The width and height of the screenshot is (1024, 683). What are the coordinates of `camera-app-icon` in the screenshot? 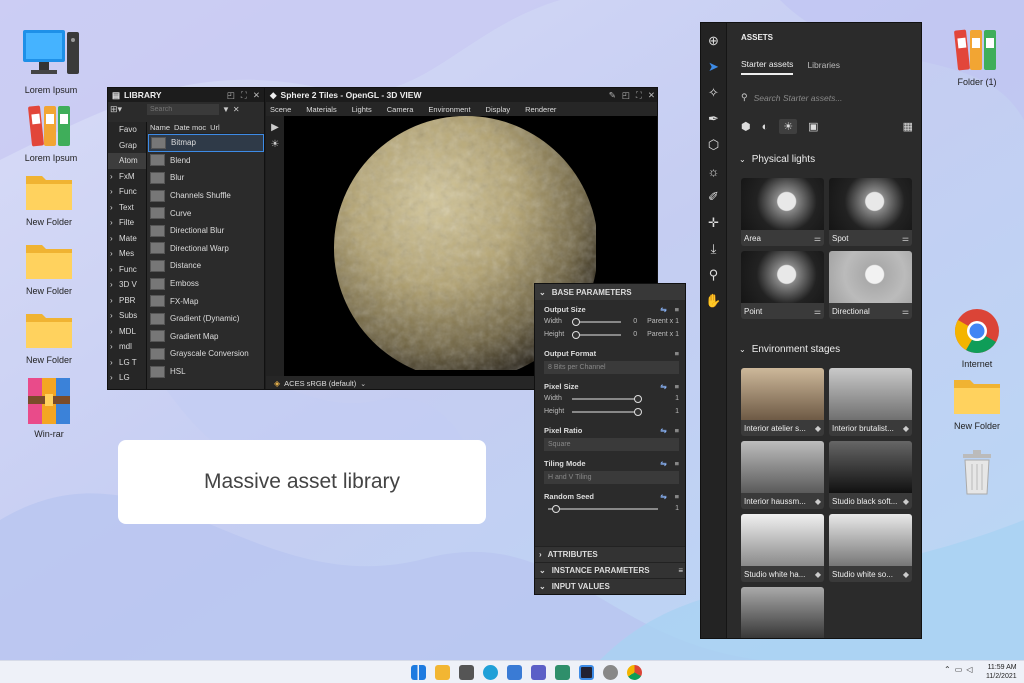 It's located at (466, 672).